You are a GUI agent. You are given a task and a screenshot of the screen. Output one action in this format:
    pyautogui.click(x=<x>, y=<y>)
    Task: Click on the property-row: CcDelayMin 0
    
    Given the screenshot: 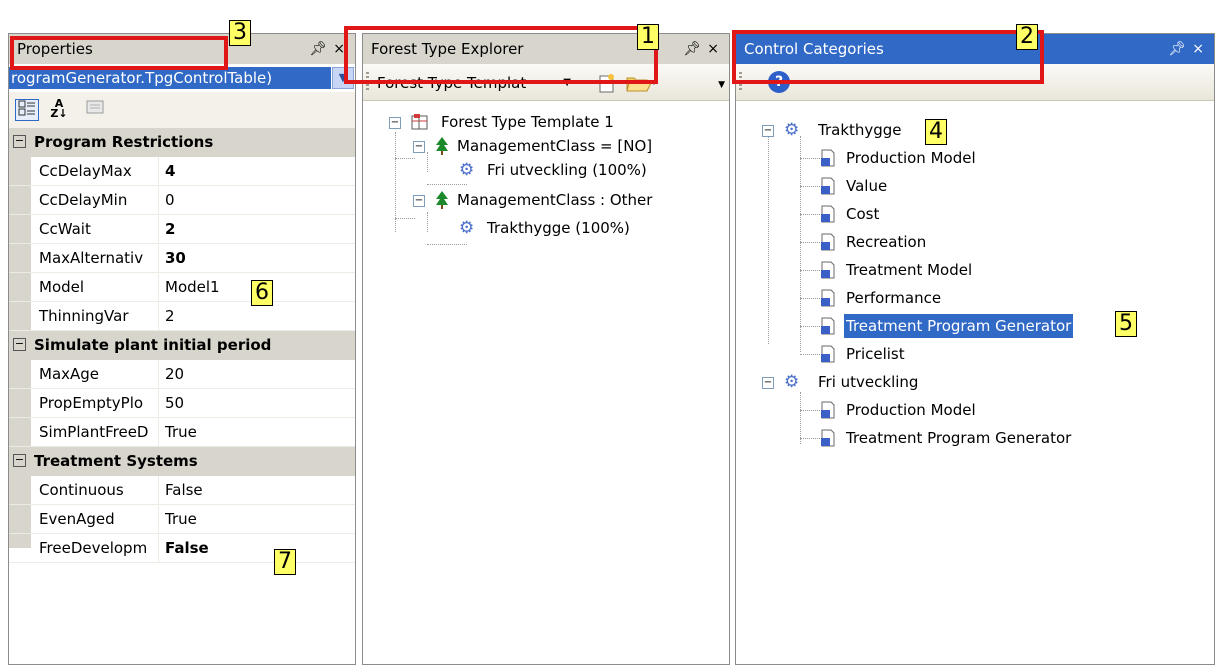 What is the action you would take?
    pyautogui.click(x=182, y=200)
    